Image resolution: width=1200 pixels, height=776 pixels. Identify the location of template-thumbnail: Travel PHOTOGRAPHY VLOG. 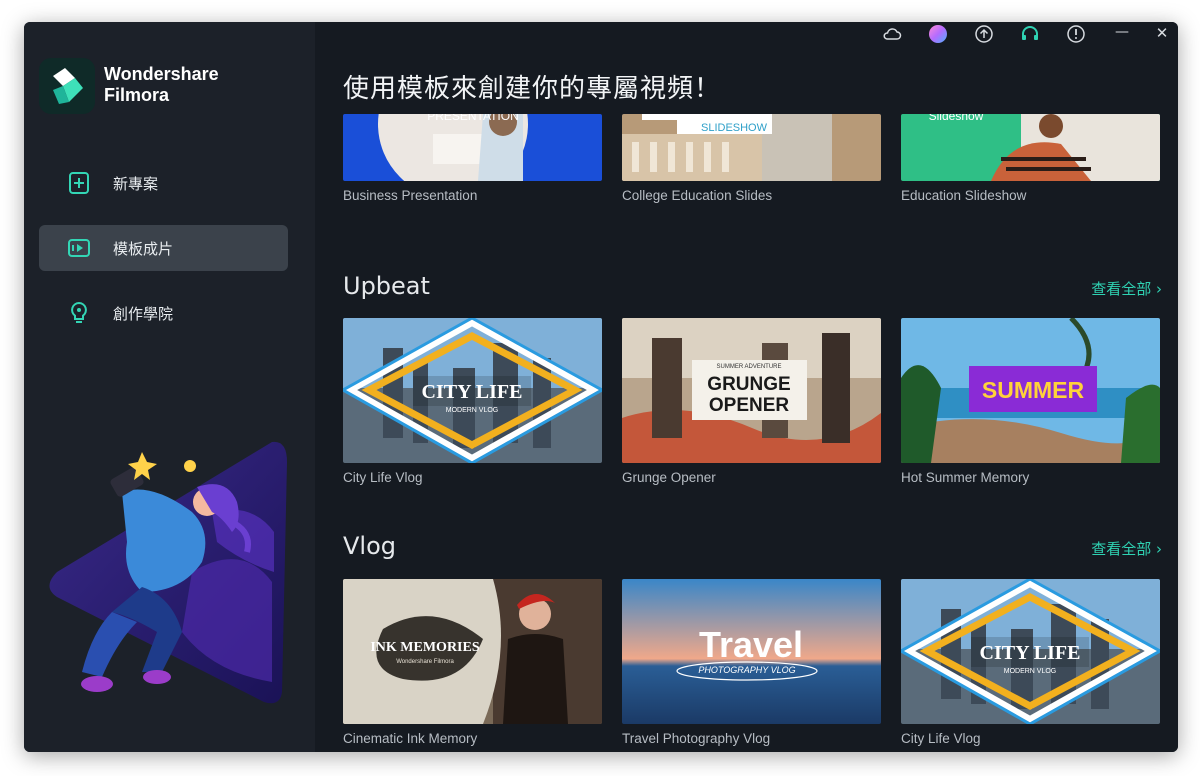
(751, 651).